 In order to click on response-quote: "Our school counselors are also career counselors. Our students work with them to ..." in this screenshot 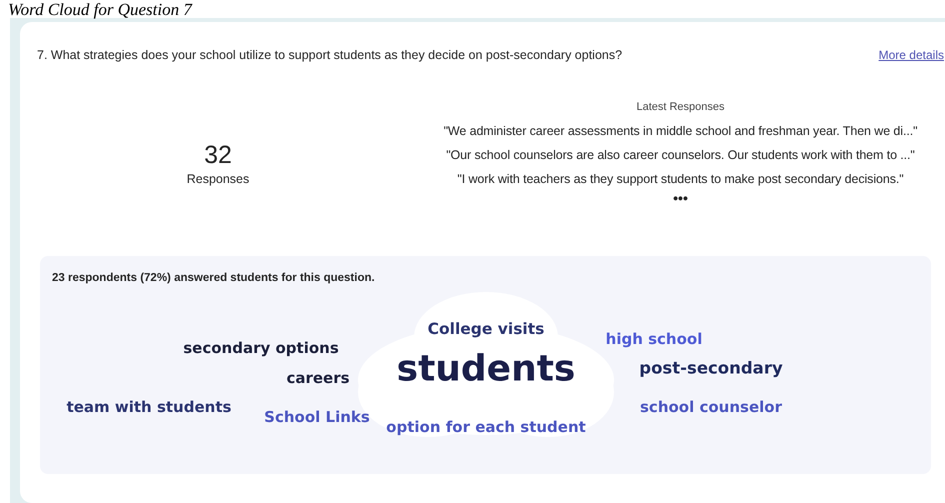, I will do `click(680, 155)`.